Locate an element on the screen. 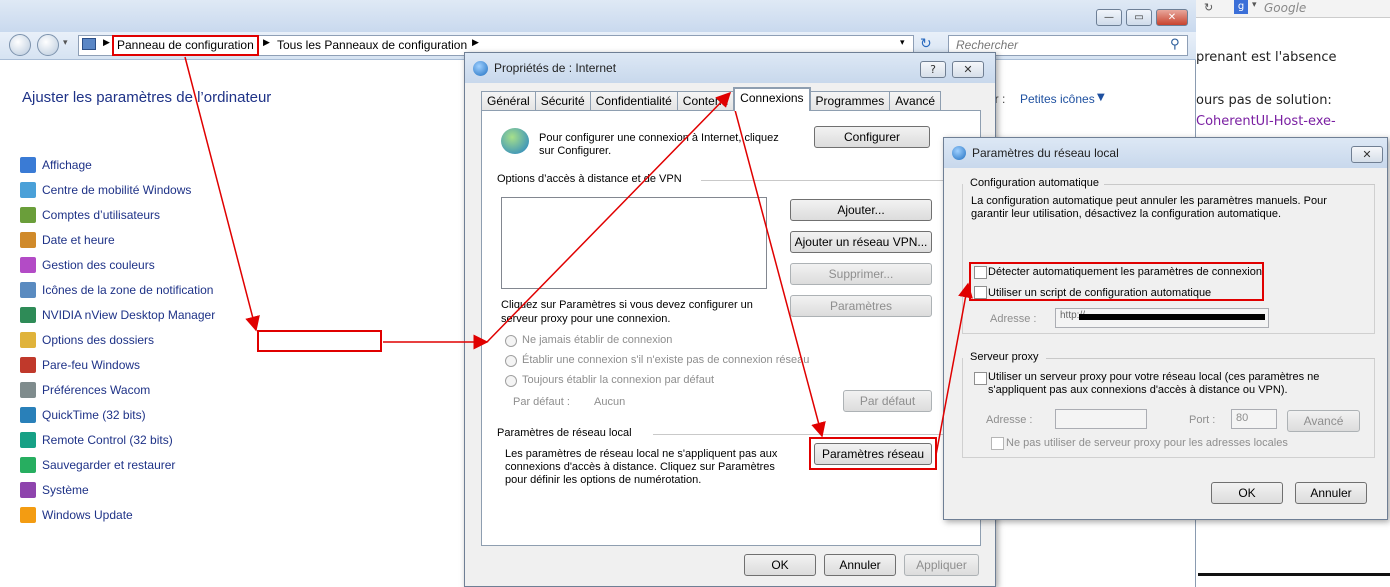 This screenshot has height=587, width=1390. settings-button: Paramètres is located at coordinates (861, 306).